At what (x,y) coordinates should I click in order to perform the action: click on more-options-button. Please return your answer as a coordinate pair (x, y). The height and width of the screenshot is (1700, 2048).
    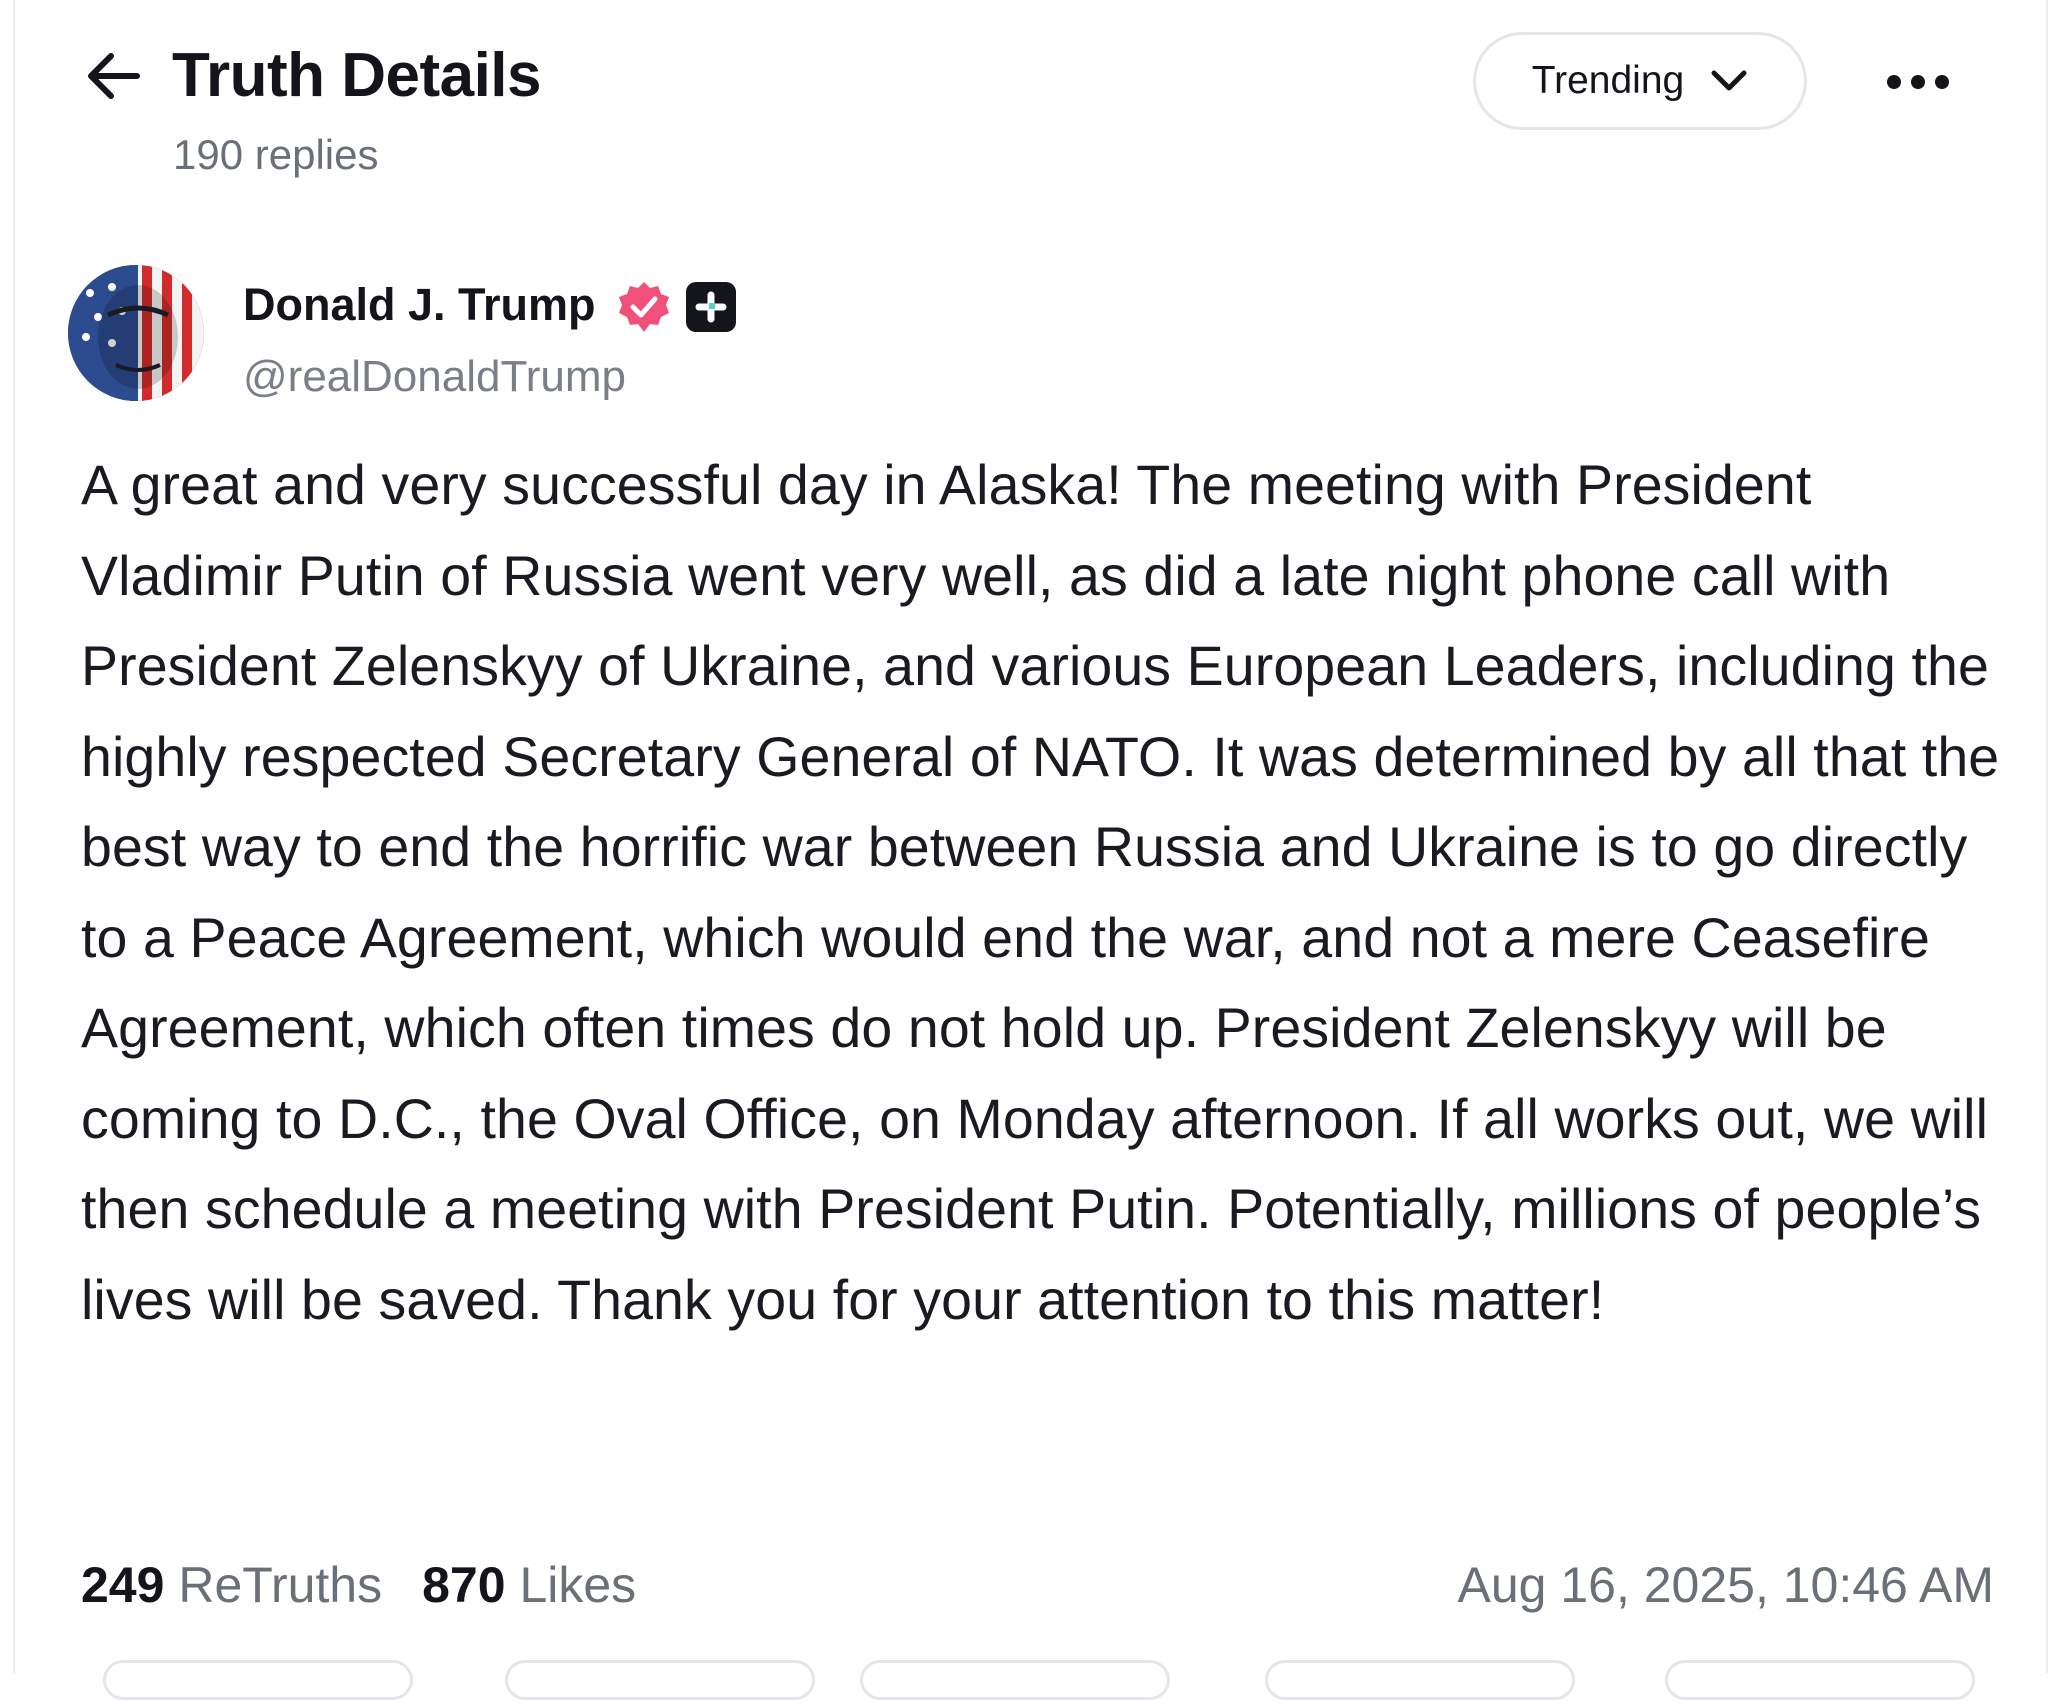
    Looking at the image, I should click on (1918, 82).